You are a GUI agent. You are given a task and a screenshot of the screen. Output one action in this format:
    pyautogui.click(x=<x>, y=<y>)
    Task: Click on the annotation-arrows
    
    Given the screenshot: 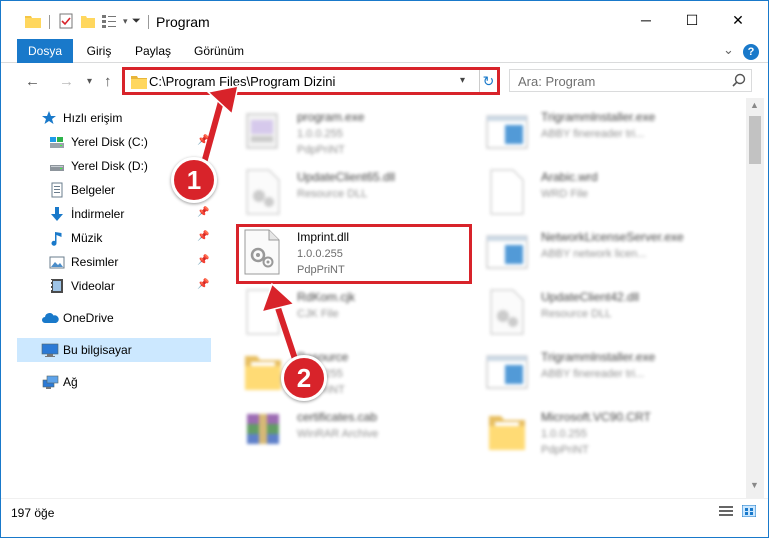 What is the action you would take?
    pyautogui.click(x=250, y=224)
    